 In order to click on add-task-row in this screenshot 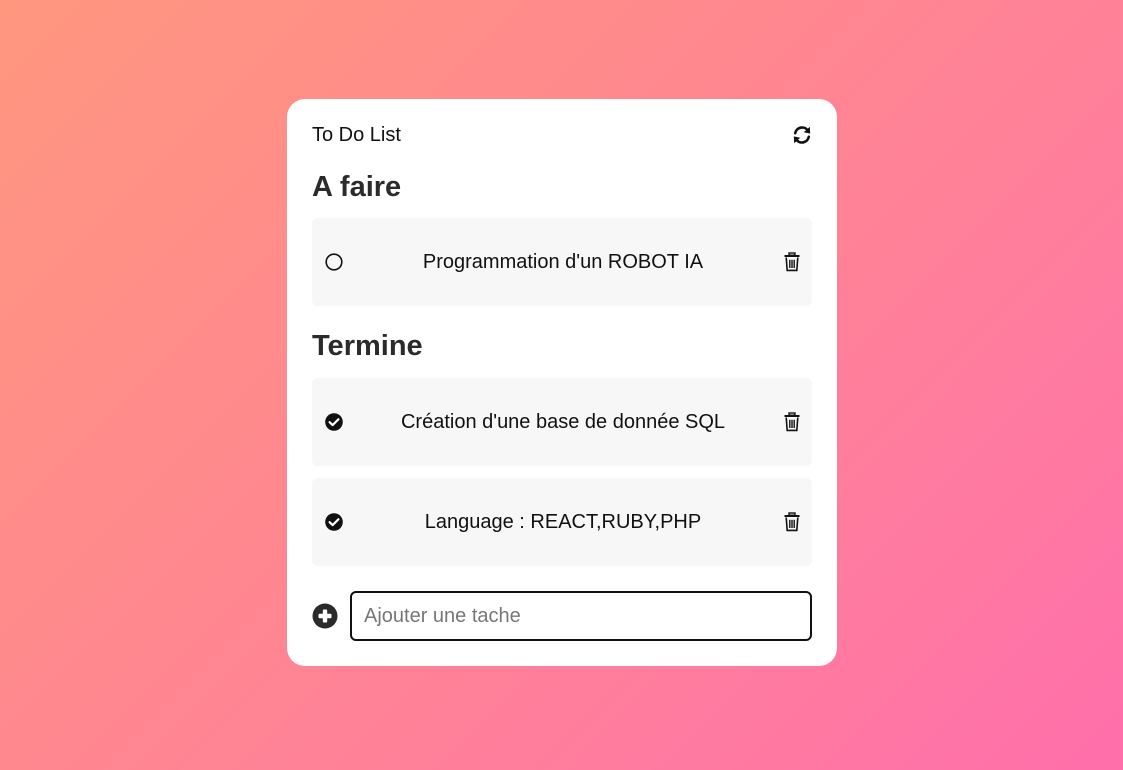, I will do `click(562, 616)`.